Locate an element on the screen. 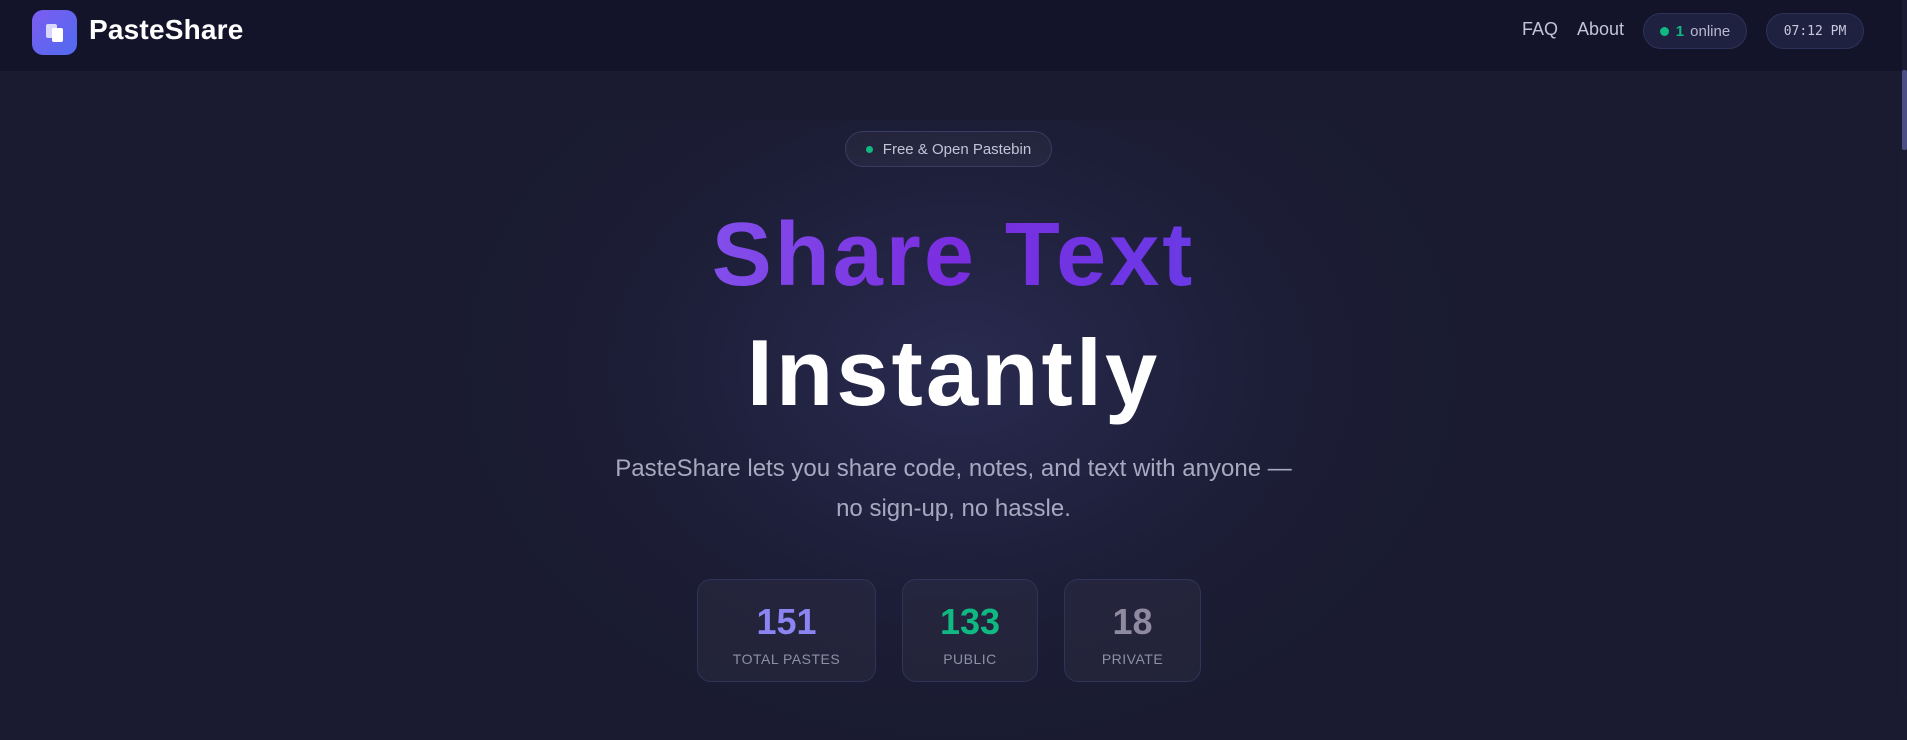 The image size is (1907, 740). clock-time: 07:12 PM is located at coordinates (1815, 31).